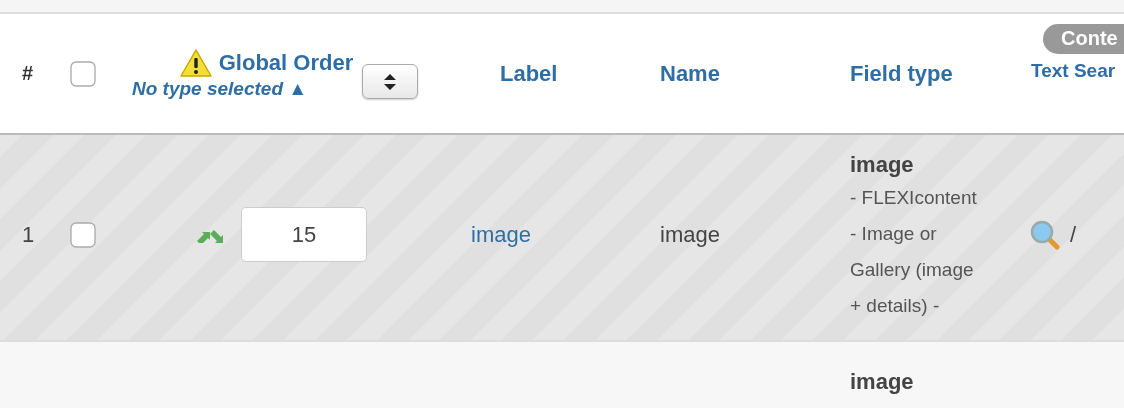 This screenshot has height=408, width=1124. Describe the element at coordinates (895, 306) in the screenshot. I see `field-type-description: + details) -` at that location.